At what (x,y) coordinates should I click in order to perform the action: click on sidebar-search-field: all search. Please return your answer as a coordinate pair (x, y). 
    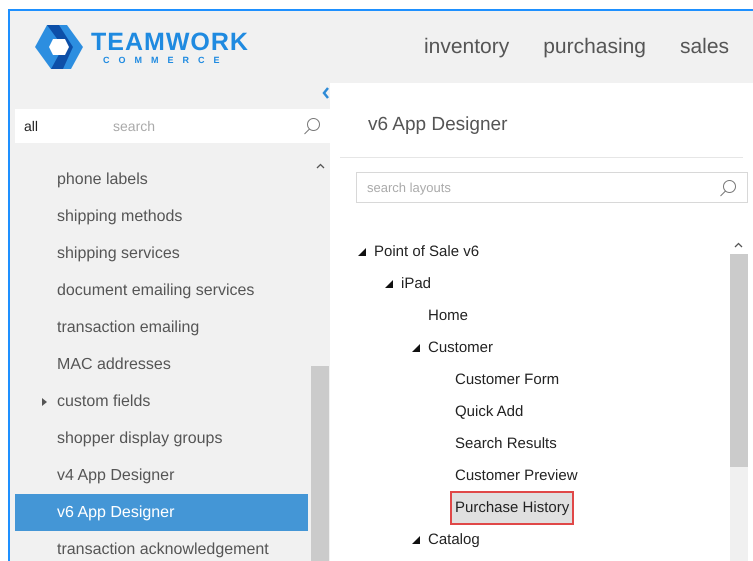
    Looking at the image, I should click on (172, 126).